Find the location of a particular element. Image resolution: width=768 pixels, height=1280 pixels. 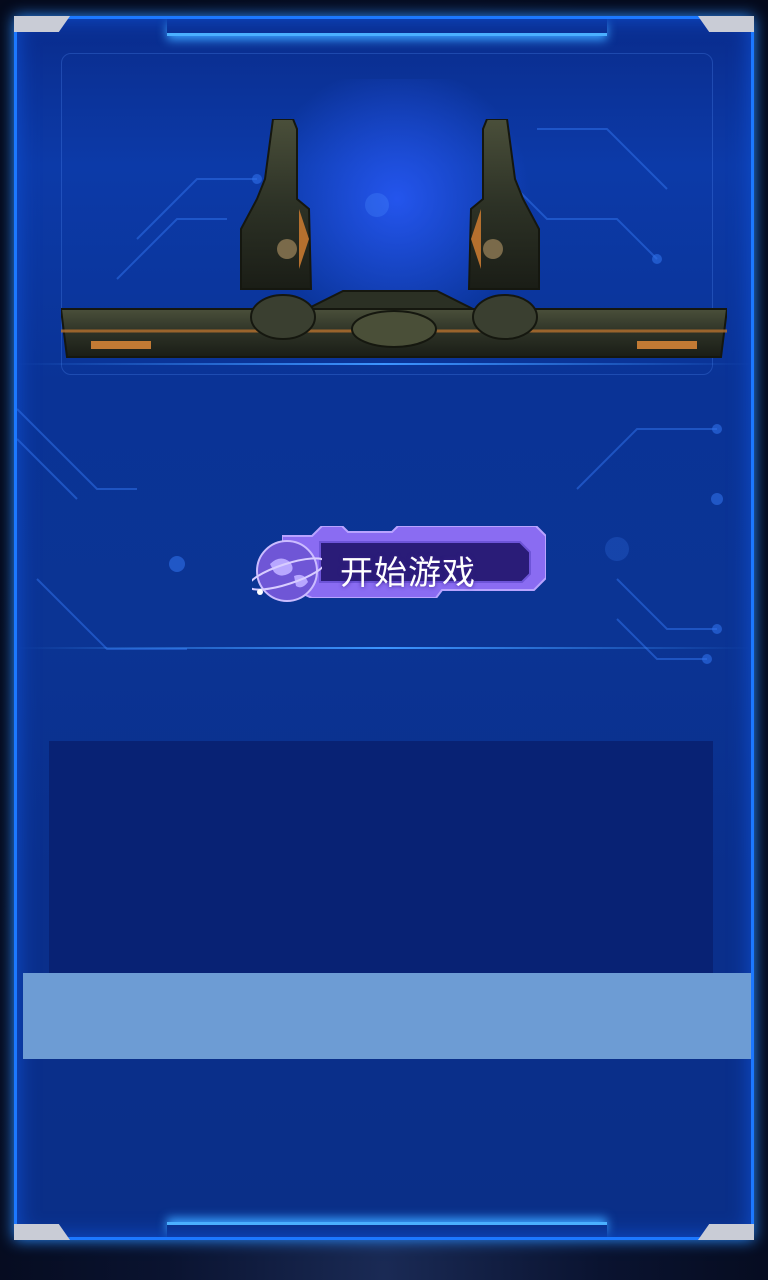

light-blue-strip is located at coordinates (387, 1016).